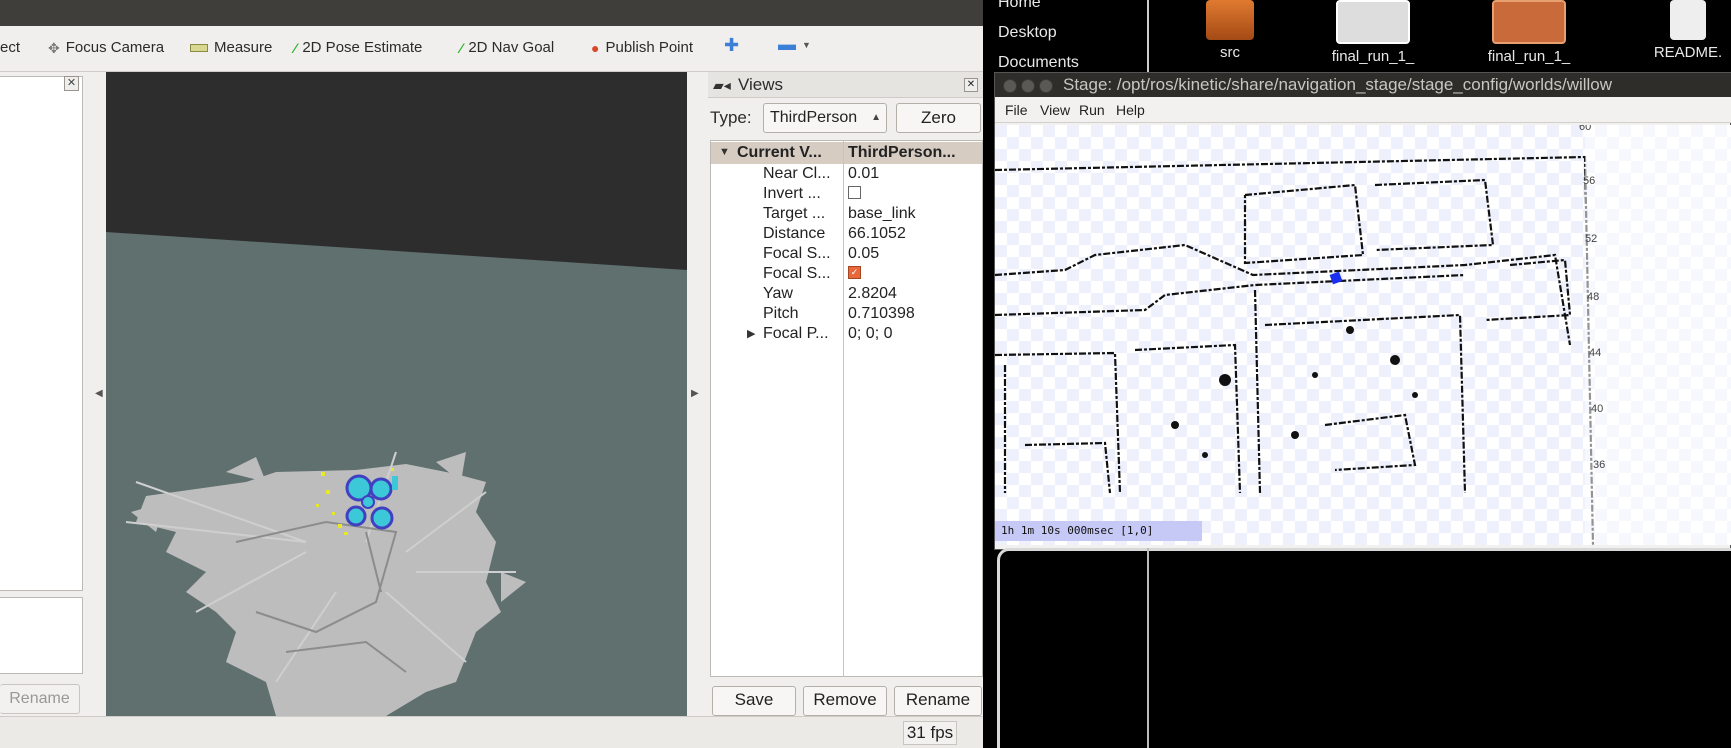  Describe the element at coordinates (761, 84) in the screenshot. I see `views-panel-title: Views` at that location.